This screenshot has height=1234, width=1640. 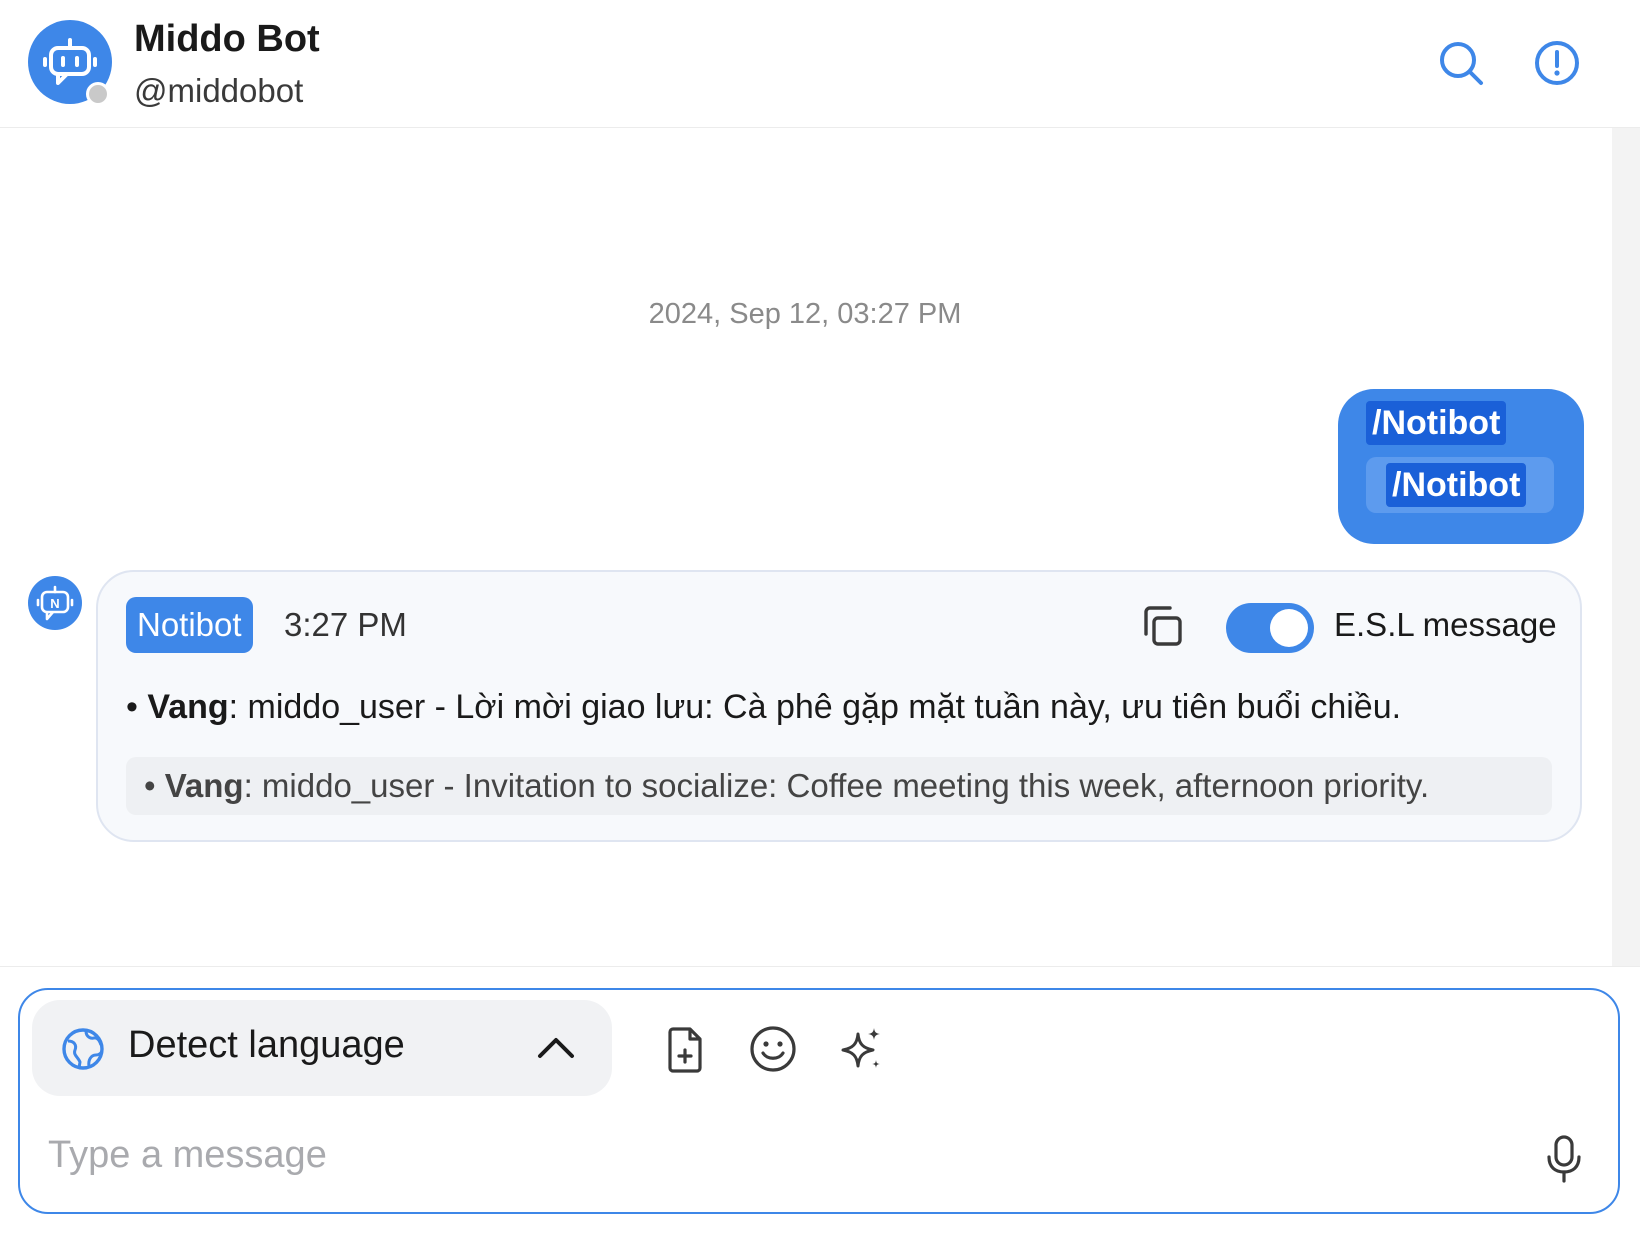 I want to click on esl-toggle, so click(x=1270, y=628).